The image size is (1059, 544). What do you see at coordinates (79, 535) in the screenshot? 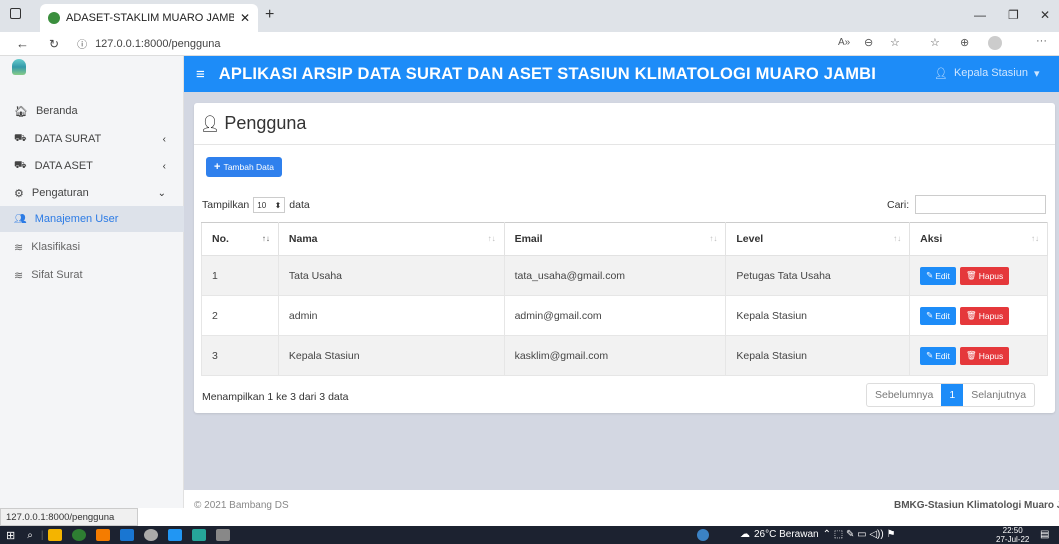
I see `chrome-icon` at bounding box center [79, 535].